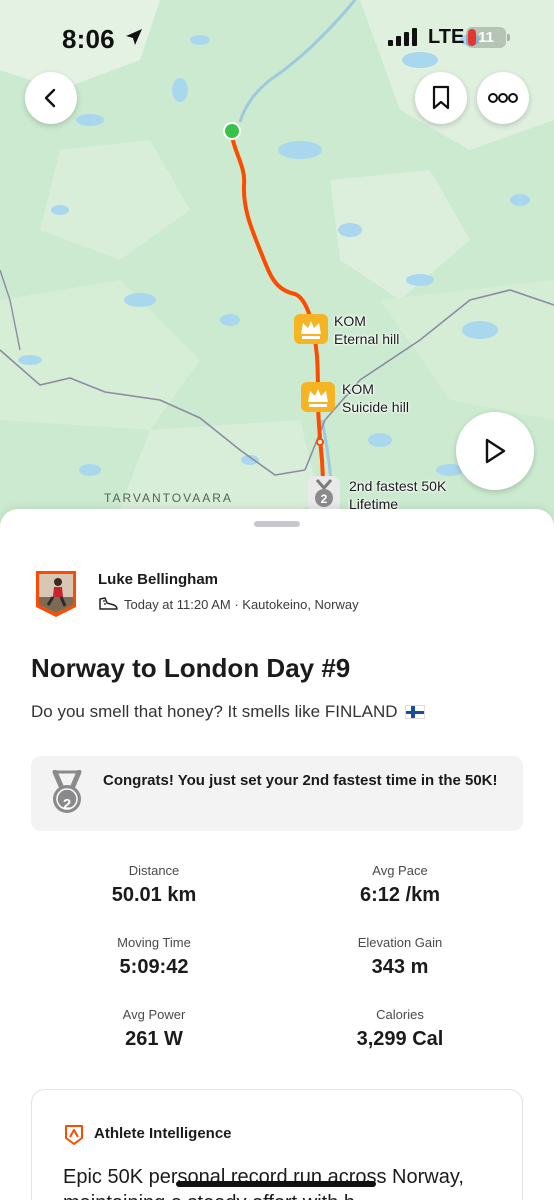 This screenshot has height=1200, width=554. What do you see at coordinates (88, 39) in the screenshot?
I see `status-time: 8:06` at bounding box center [88, 39].